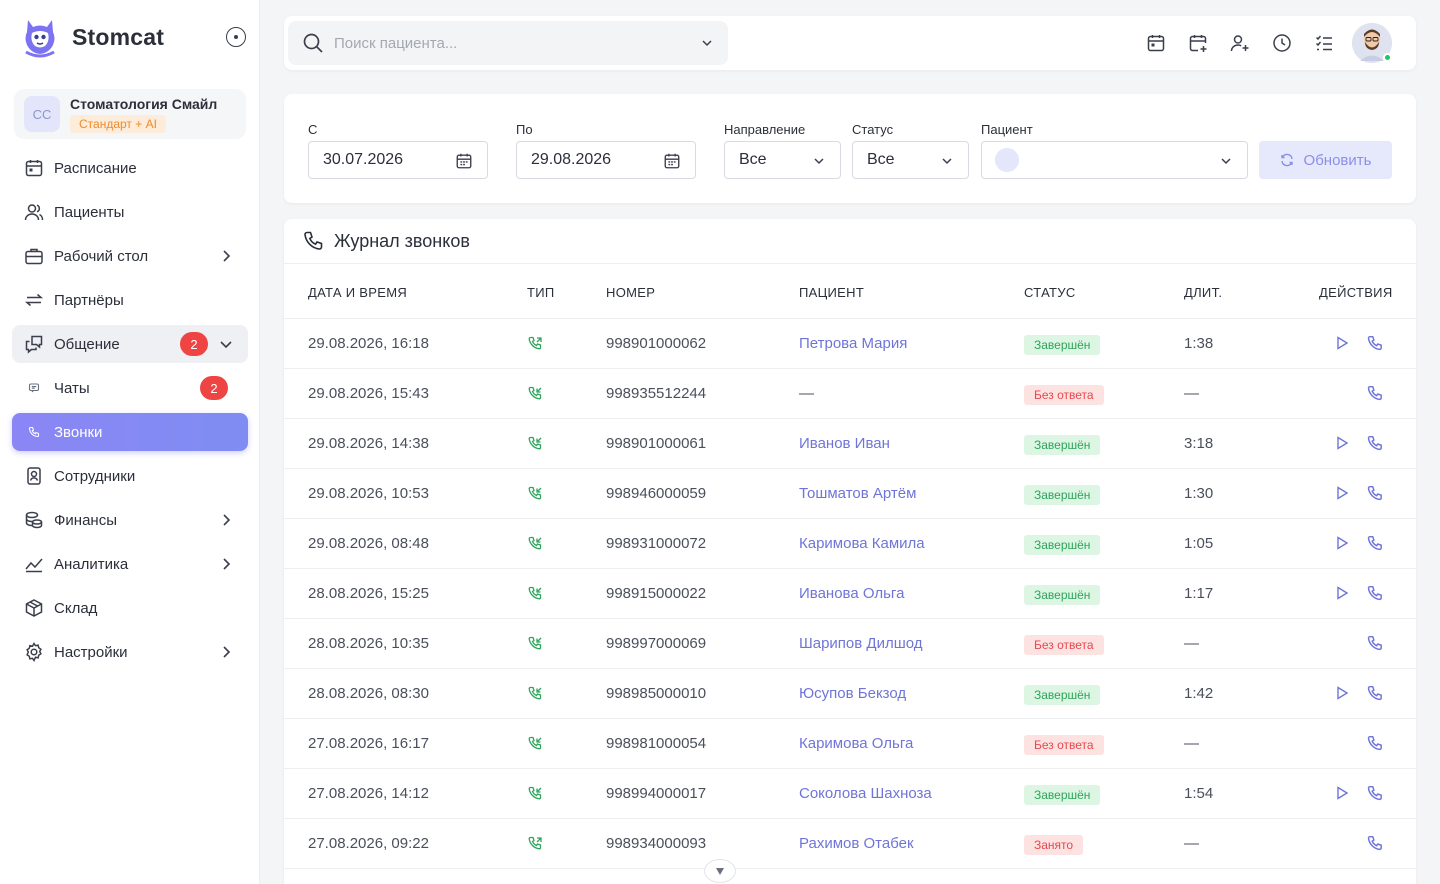 The height and width of the screenshot is (884, 1440). What do you see at coordinates (130, 388) in the screenshot?
I see `sidebar-item-chats: Чаты 2` at bounding box center [130, 388].